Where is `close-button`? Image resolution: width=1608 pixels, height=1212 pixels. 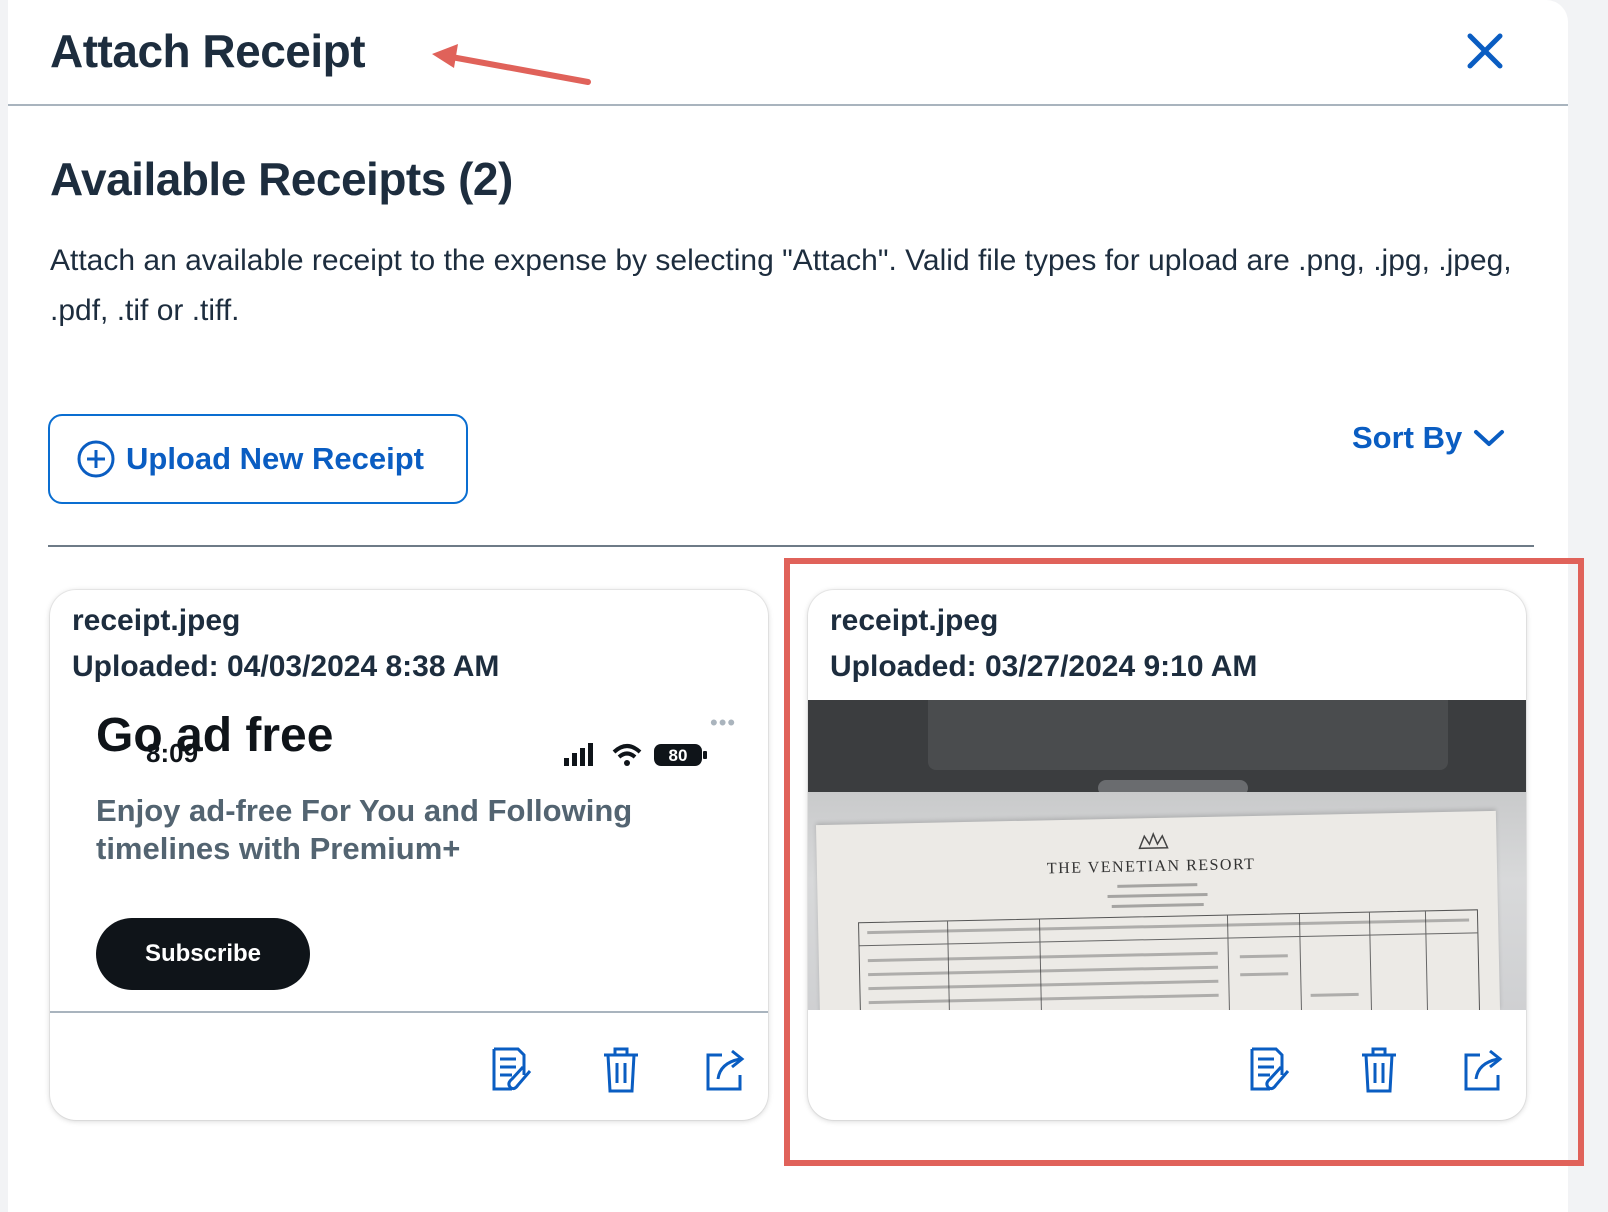
close-button is located at coordinates (1485, 51).